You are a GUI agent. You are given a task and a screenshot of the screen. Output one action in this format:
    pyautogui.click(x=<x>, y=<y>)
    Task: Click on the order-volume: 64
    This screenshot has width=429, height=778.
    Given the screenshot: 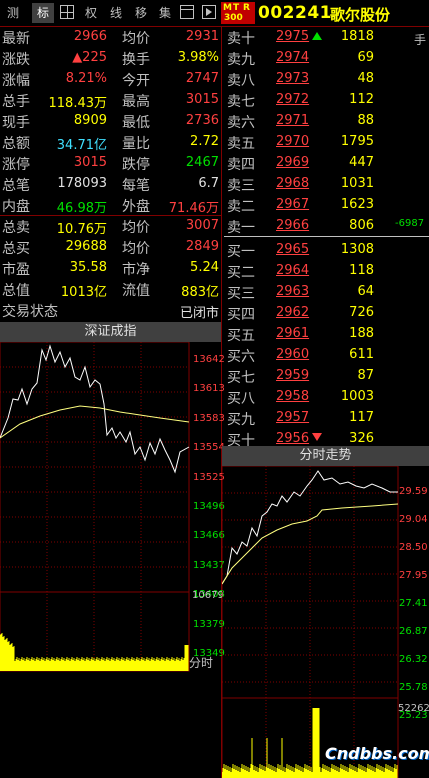 What is the action you would take?
    pyautogui.click(x=365, y=291)
    